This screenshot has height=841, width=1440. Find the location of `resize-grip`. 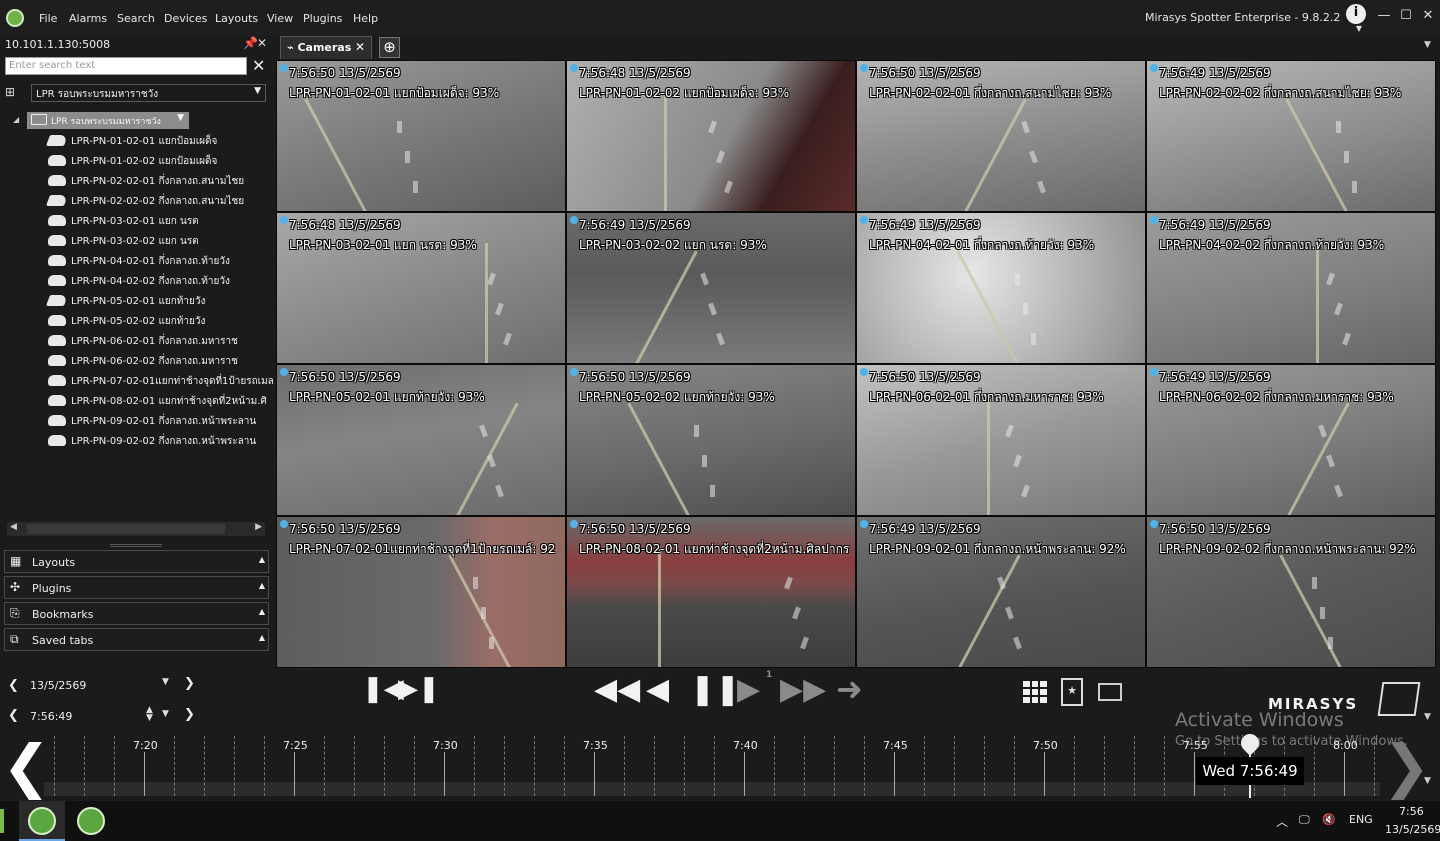

resize-grip is located at coordinates (136, 545).